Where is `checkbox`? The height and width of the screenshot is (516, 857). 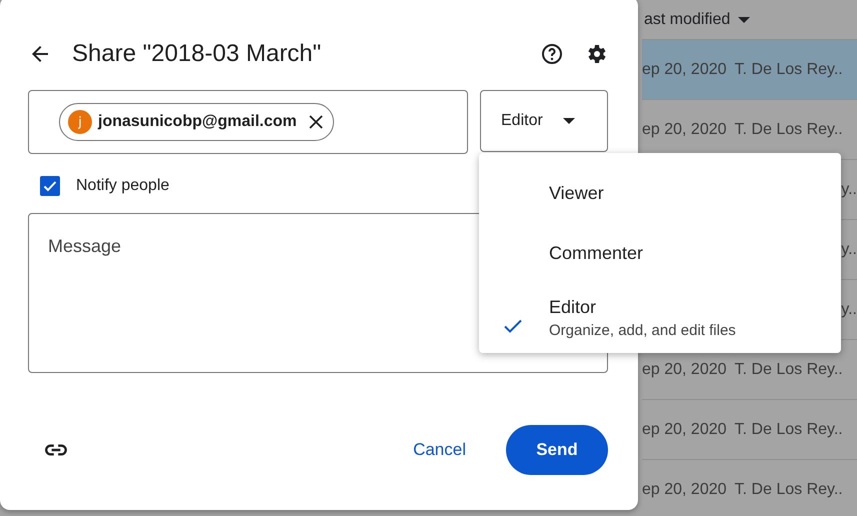
checkbox is located at coordinates (50, 186).